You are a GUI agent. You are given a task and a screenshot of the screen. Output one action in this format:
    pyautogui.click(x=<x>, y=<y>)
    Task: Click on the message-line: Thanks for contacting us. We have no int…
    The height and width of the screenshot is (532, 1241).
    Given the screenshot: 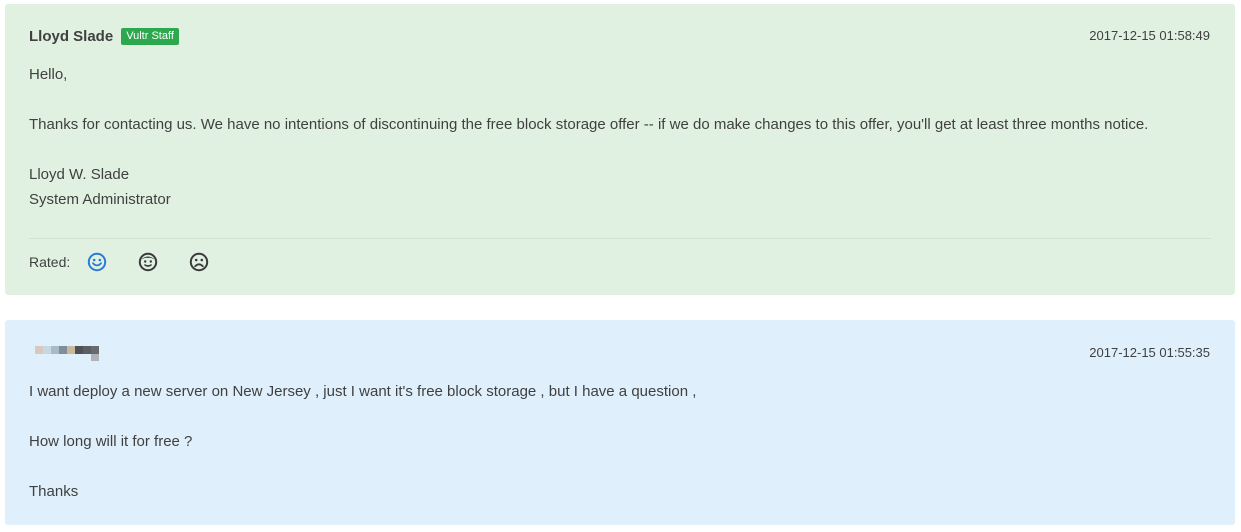 What is the action you would take?
    pyautogui.click(x=589, y=124)
    